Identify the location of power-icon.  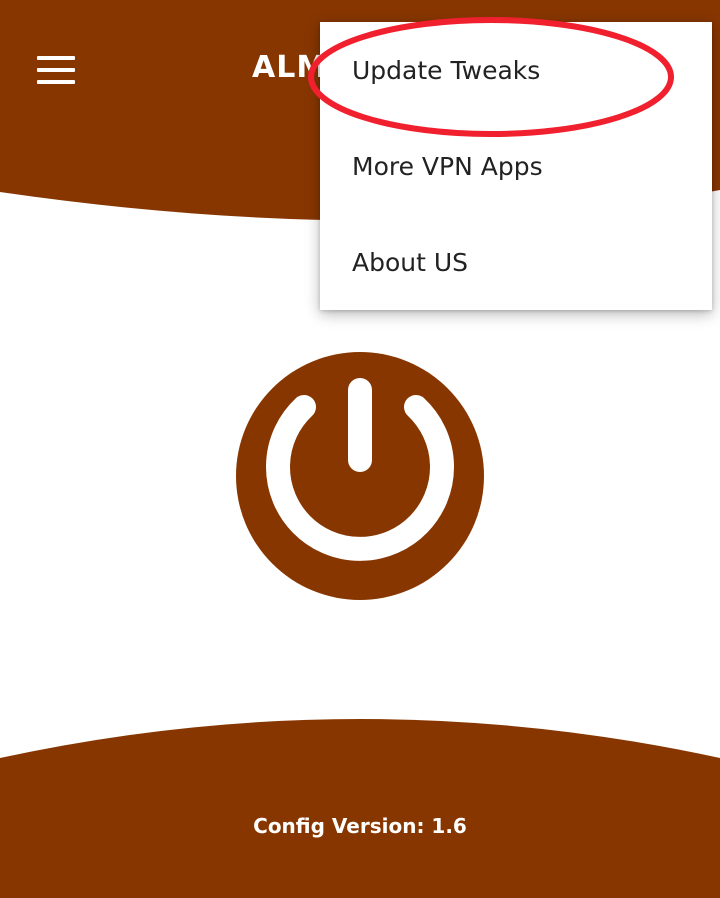
(360, 469).